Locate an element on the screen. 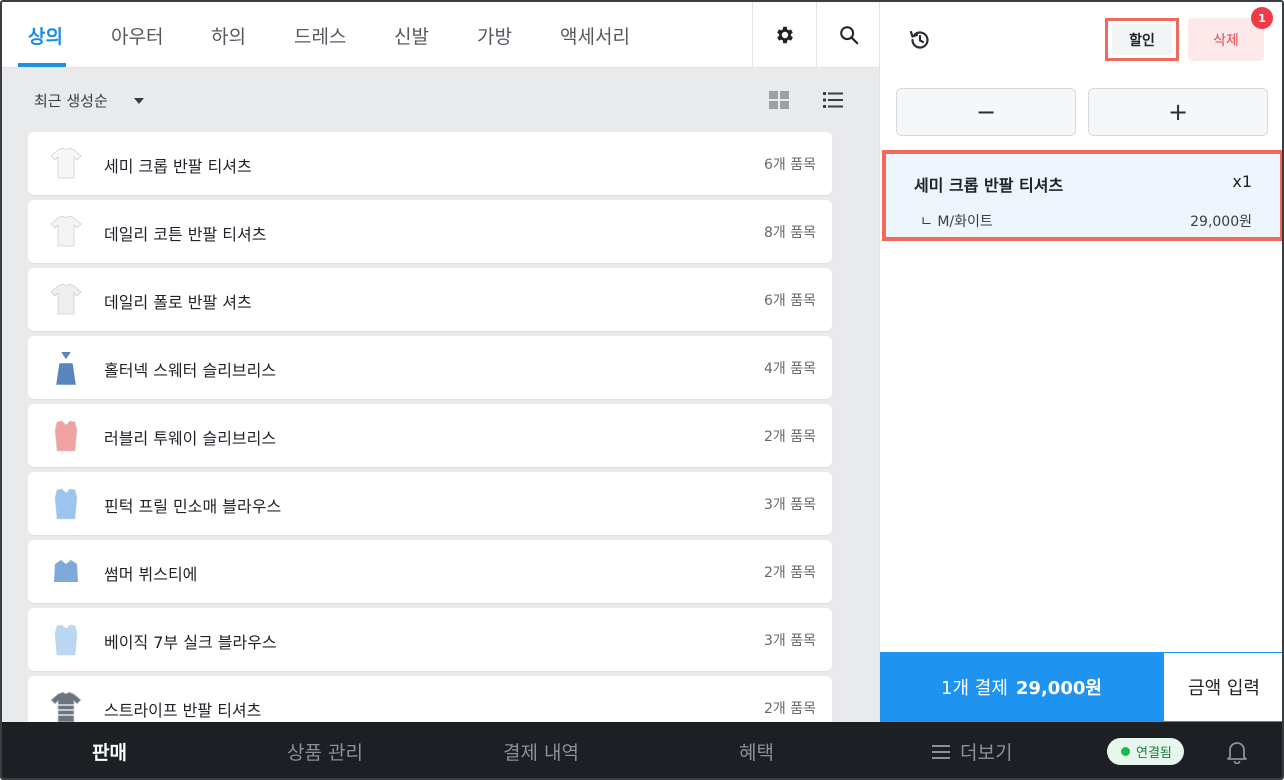 The width and height of the screenshot is (1284, 780). search-button is located at coordinates (848, 35).